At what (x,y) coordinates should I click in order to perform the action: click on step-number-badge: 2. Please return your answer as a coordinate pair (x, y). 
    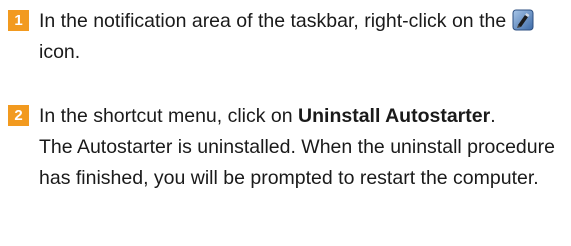
    Looking at the image, I should click on (18, 115).